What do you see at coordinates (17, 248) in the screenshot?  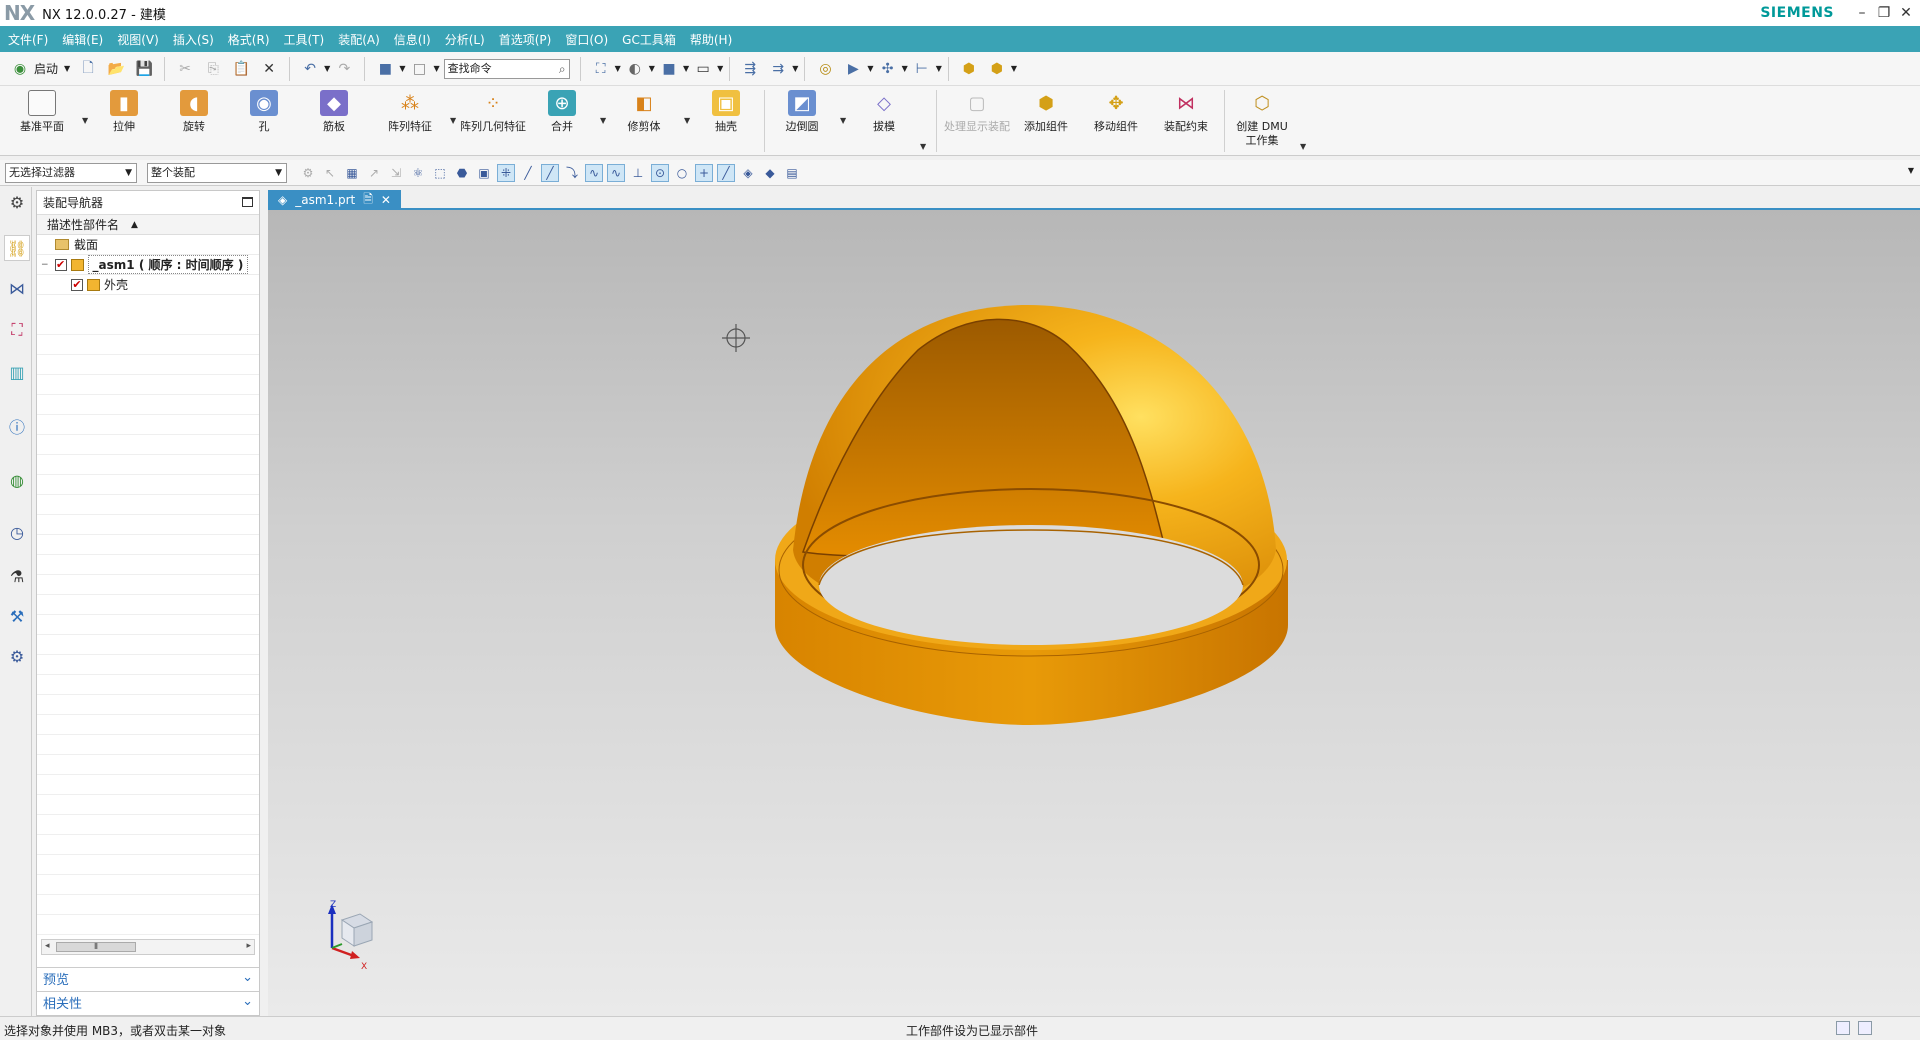 I see `assembly-navigator-icon: ⛓` at bounding box center [17, 248].